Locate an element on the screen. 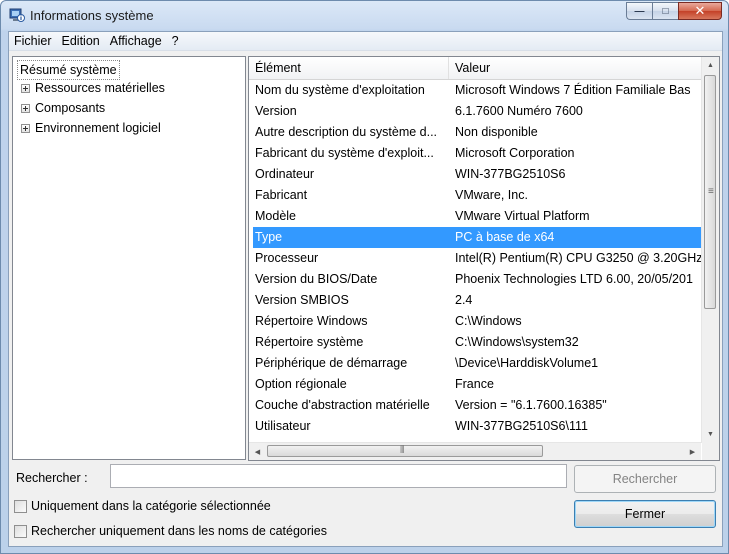 The width and height of the screenshot is (729, 554). value-cell: 6.1.7600 Numéro 7600 is located at coordinates (519, 111).